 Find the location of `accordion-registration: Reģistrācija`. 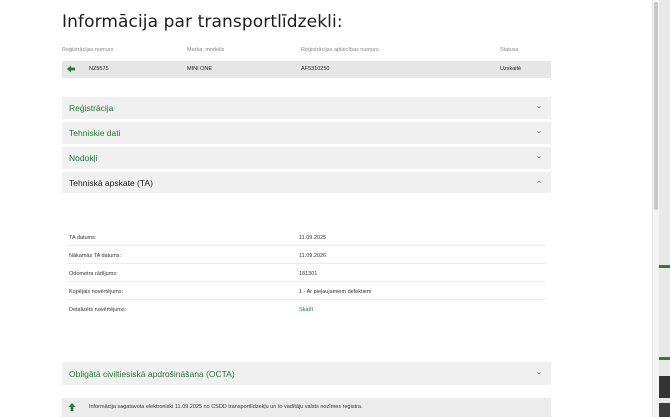

accordion-registration: Reģistrācija is located at coordinates (306, 108).